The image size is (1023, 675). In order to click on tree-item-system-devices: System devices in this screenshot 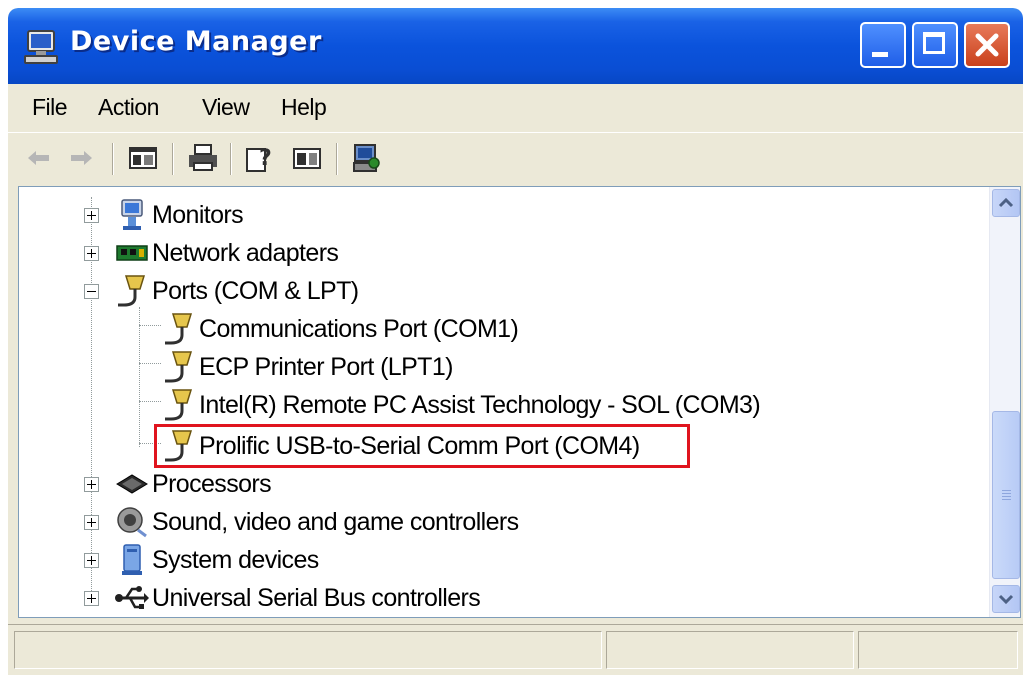, I will do `click(499, 560)`.